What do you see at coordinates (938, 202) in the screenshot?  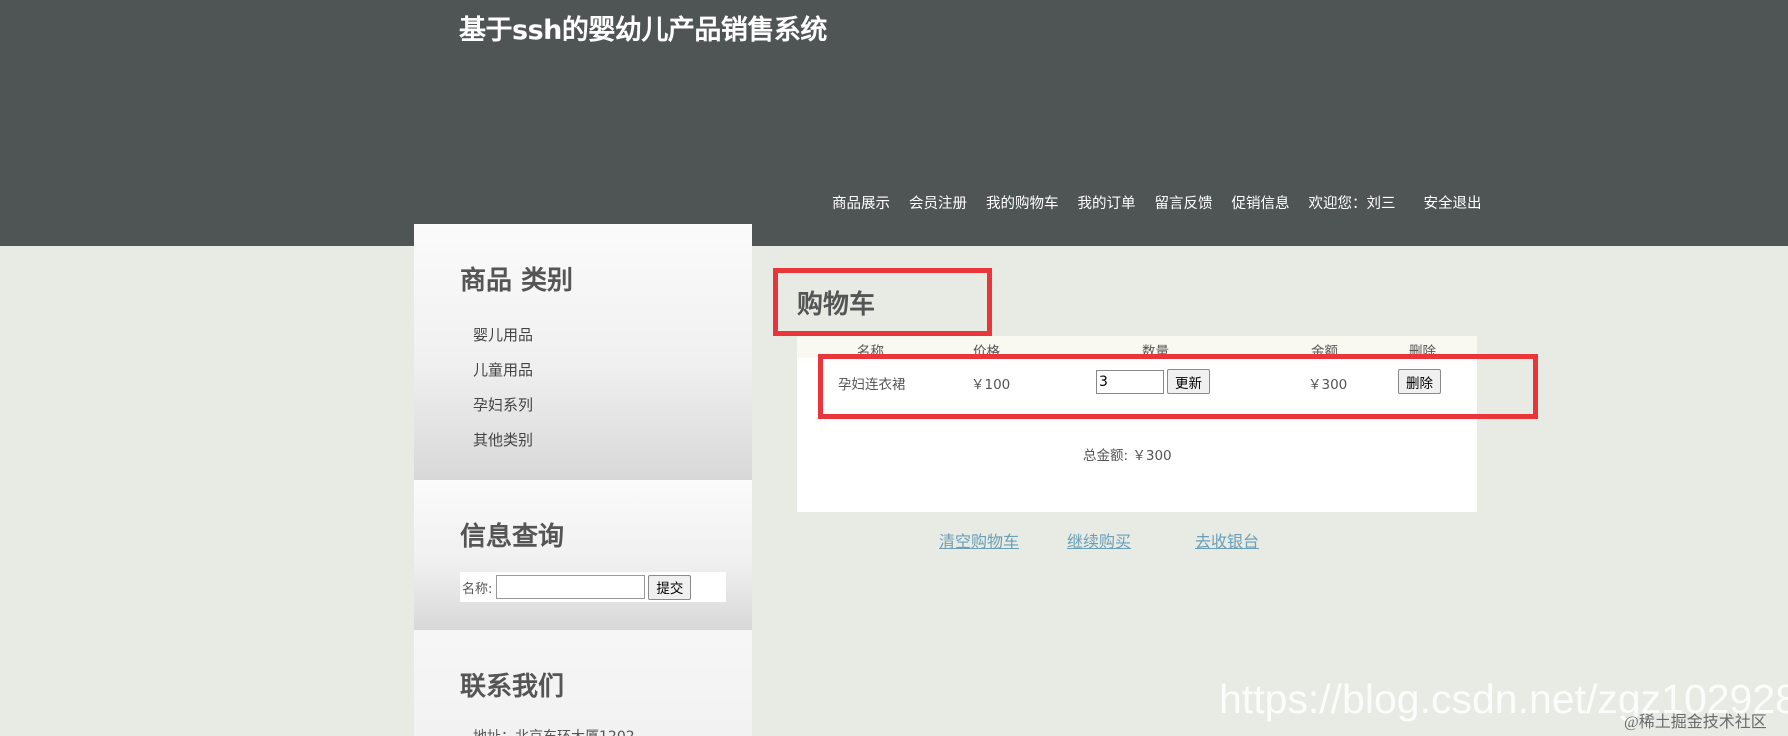 I see `nav-register: 会员注册` at bounding box center [938, 202].